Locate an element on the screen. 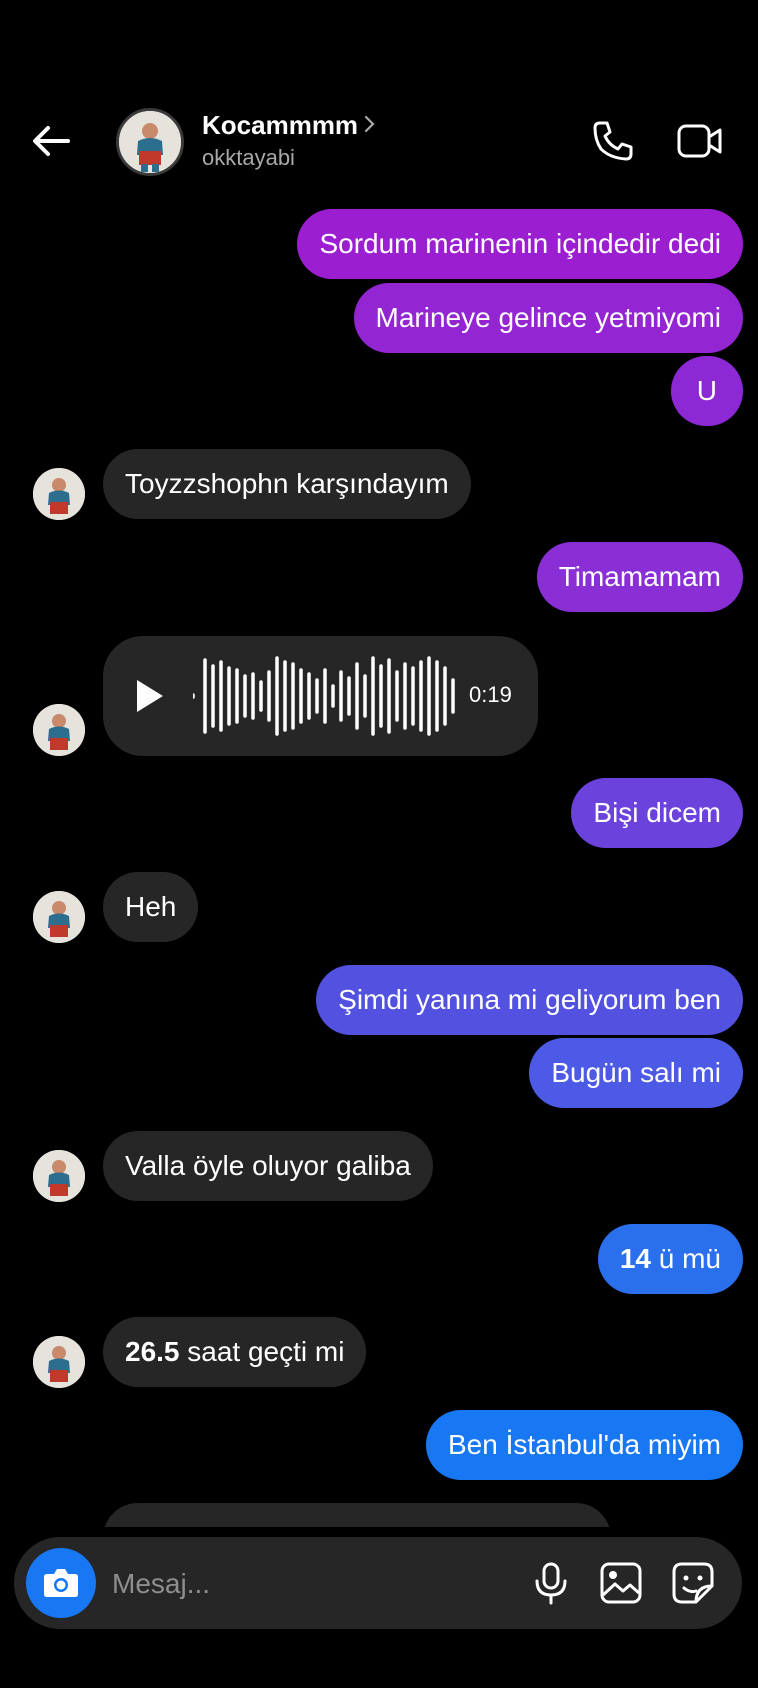 The width and height of the screenshot is (758, 1688). outgoing-message: Bugün salı mi is located at coordinates (636, 1073).